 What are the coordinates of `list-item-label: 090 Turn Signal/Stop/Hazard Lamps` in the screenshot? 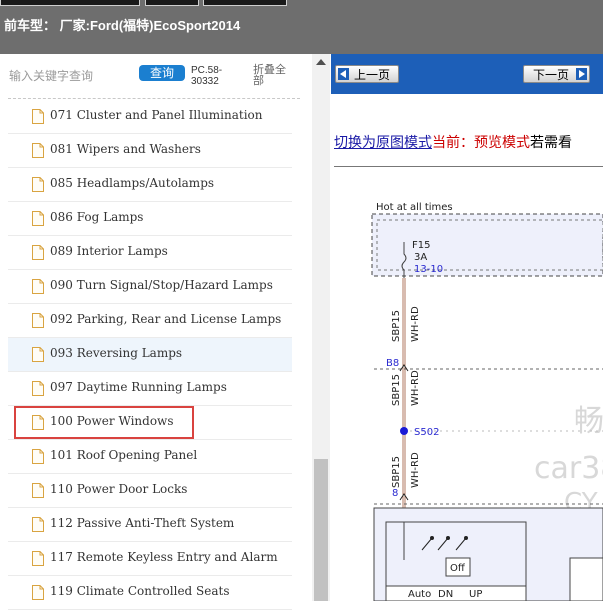 It's located at (161, 285).